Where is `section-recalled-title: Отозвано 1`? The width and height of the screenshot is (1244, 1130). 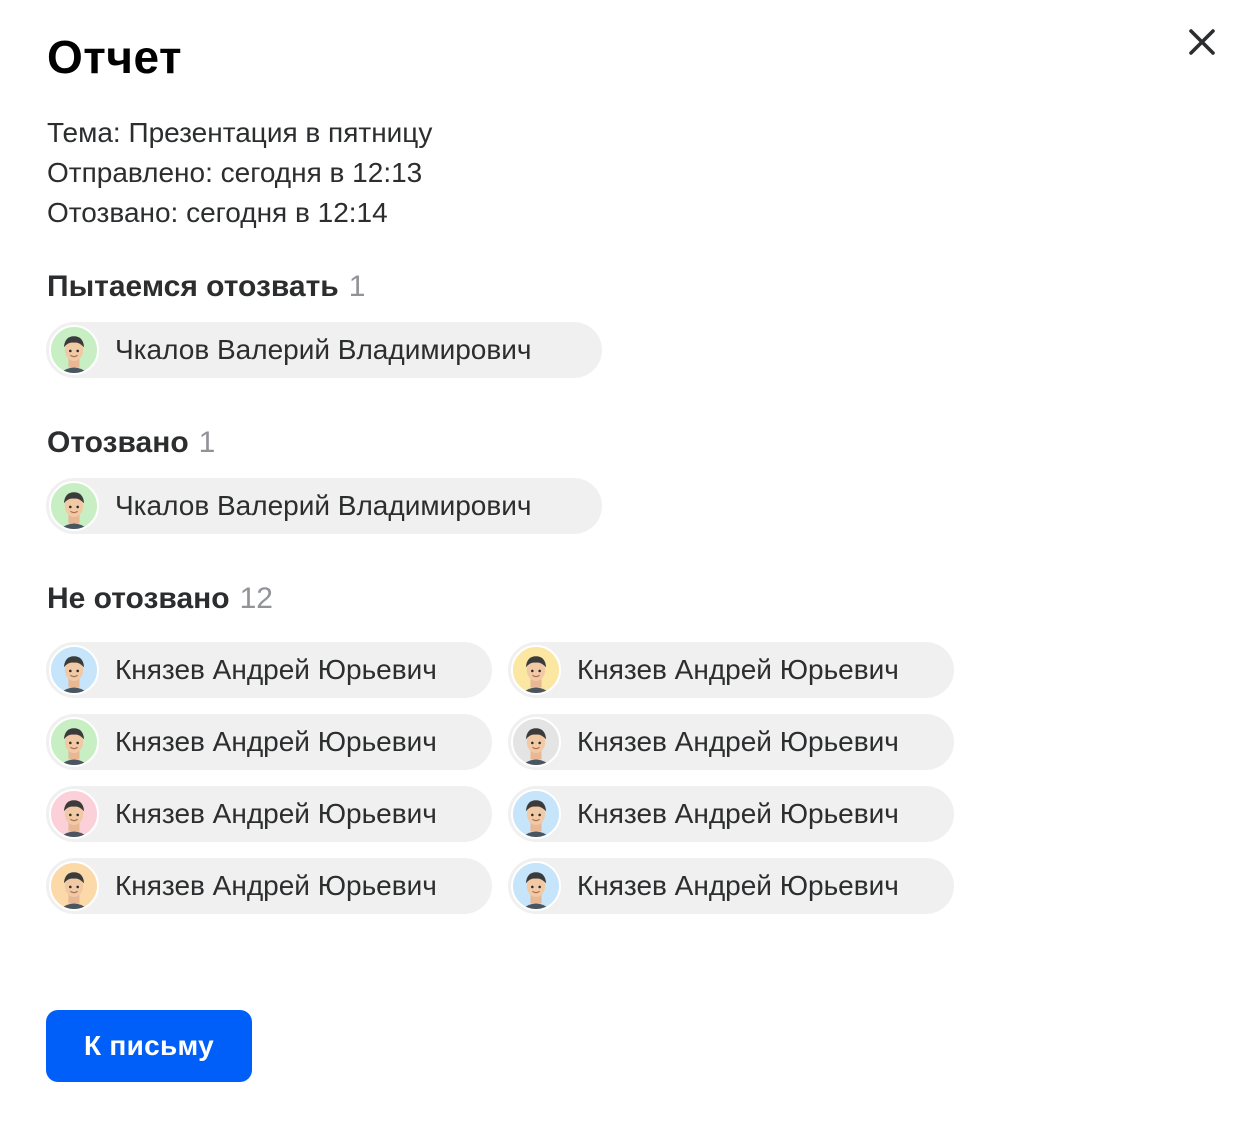 section-recalled-title: Отозвано 1 is located at coordinates (131, 443).